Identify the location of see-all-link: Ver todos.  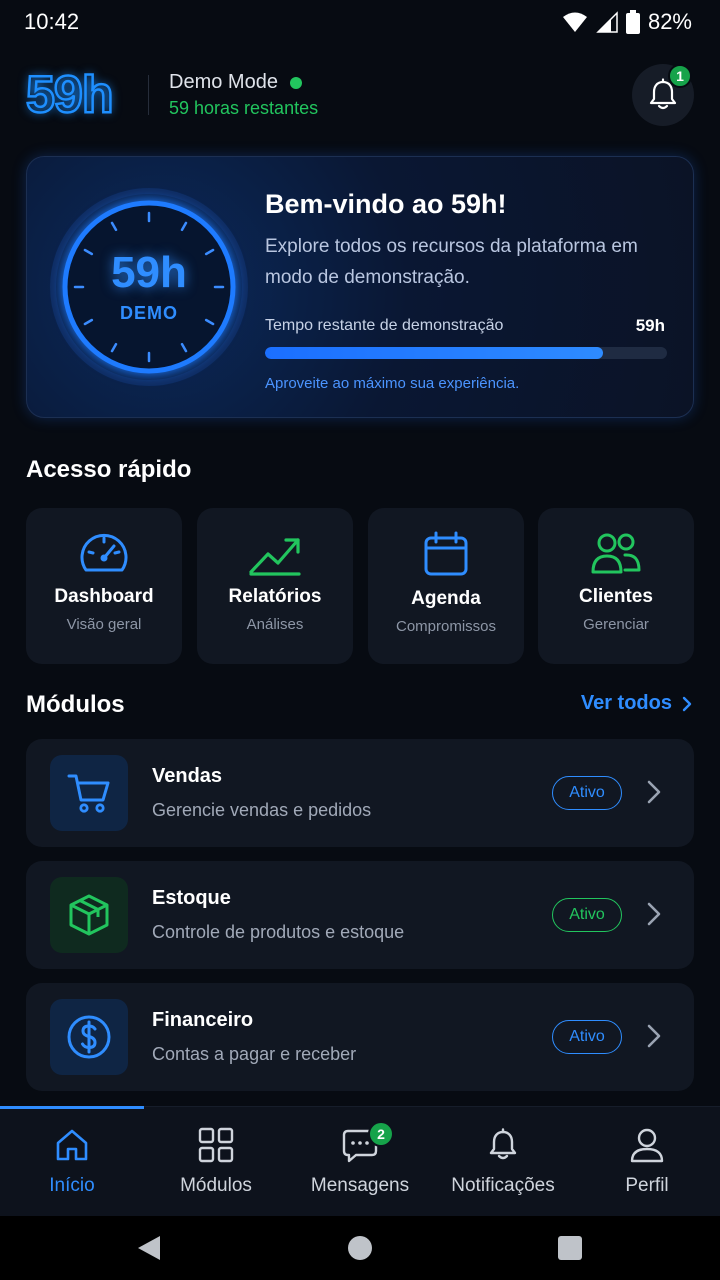
(636, 703).